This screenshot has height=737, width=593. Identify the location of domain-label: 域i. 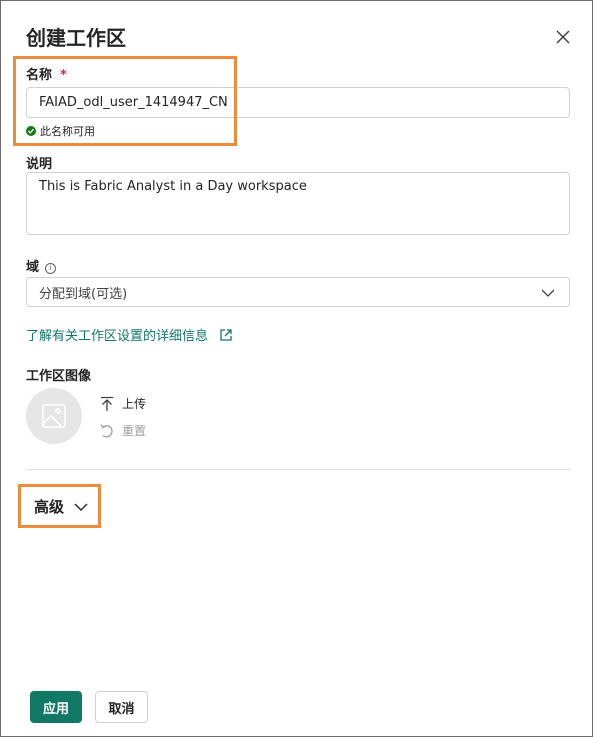
(41, 265).